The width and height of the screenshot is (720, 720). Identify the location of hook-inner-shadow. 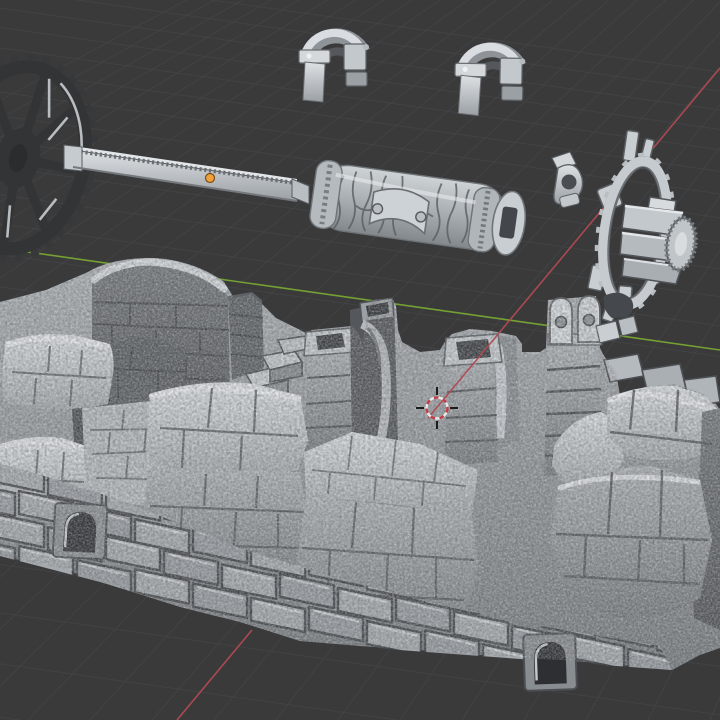
(569, 182).